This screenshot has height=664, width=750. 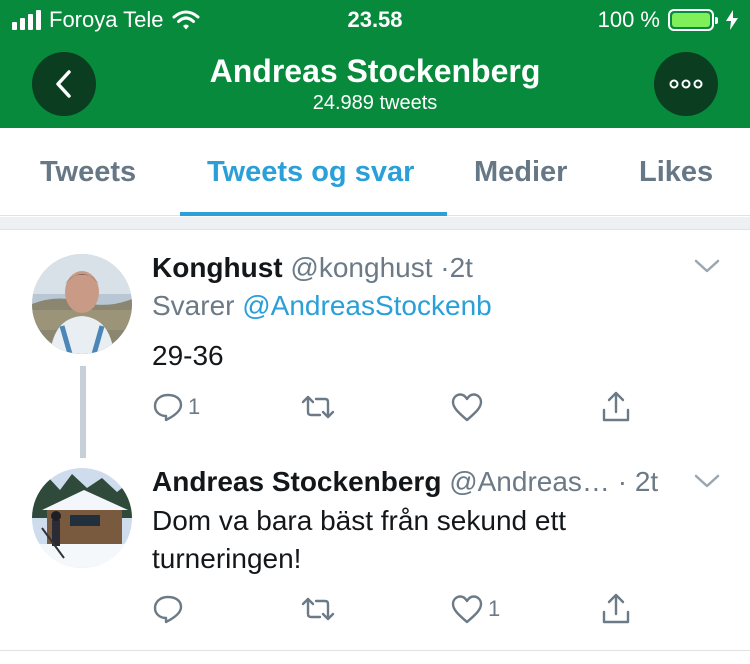 What do you see at coordinates (366, 305) in the screenshot?
I see `reply-mention-link: @AndreasStockenb` at bounding box center [366, 305].